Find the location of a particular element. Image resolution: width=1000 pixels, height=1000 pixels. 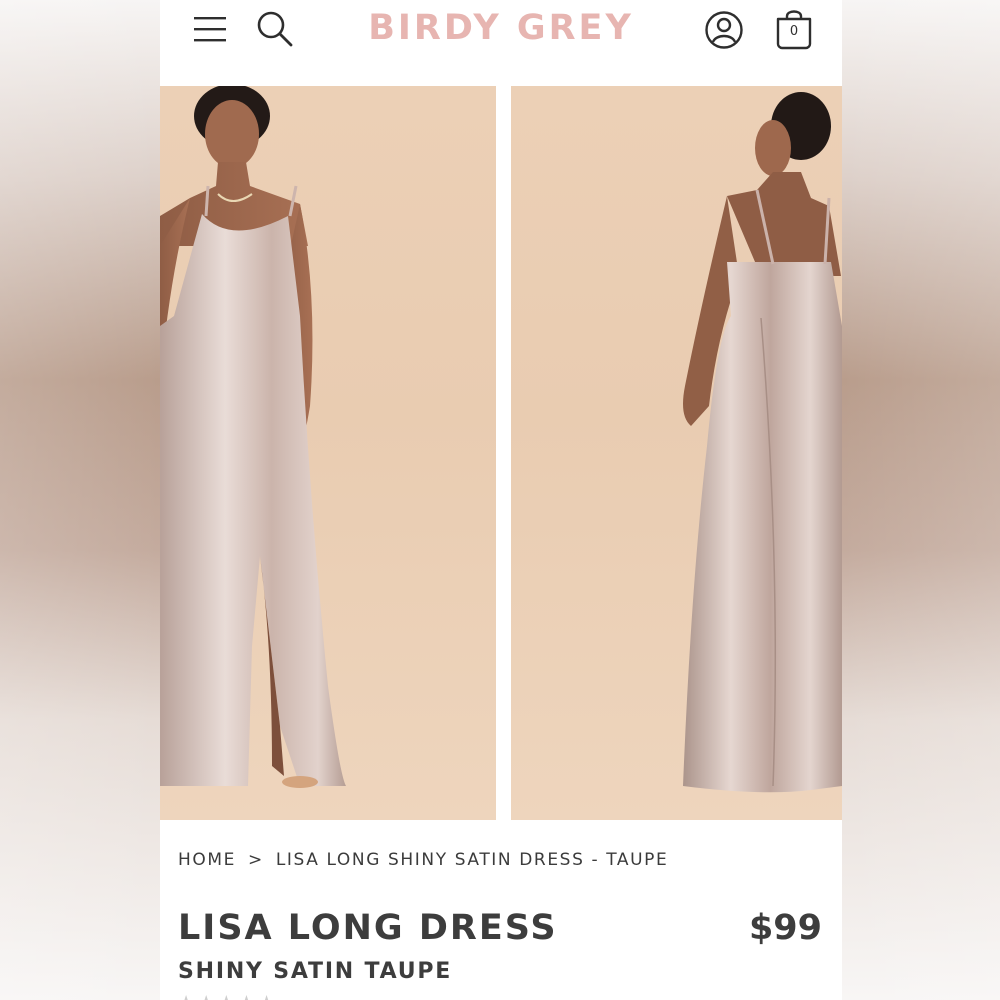

model-back-illustration is located at coordinates (762, 442).